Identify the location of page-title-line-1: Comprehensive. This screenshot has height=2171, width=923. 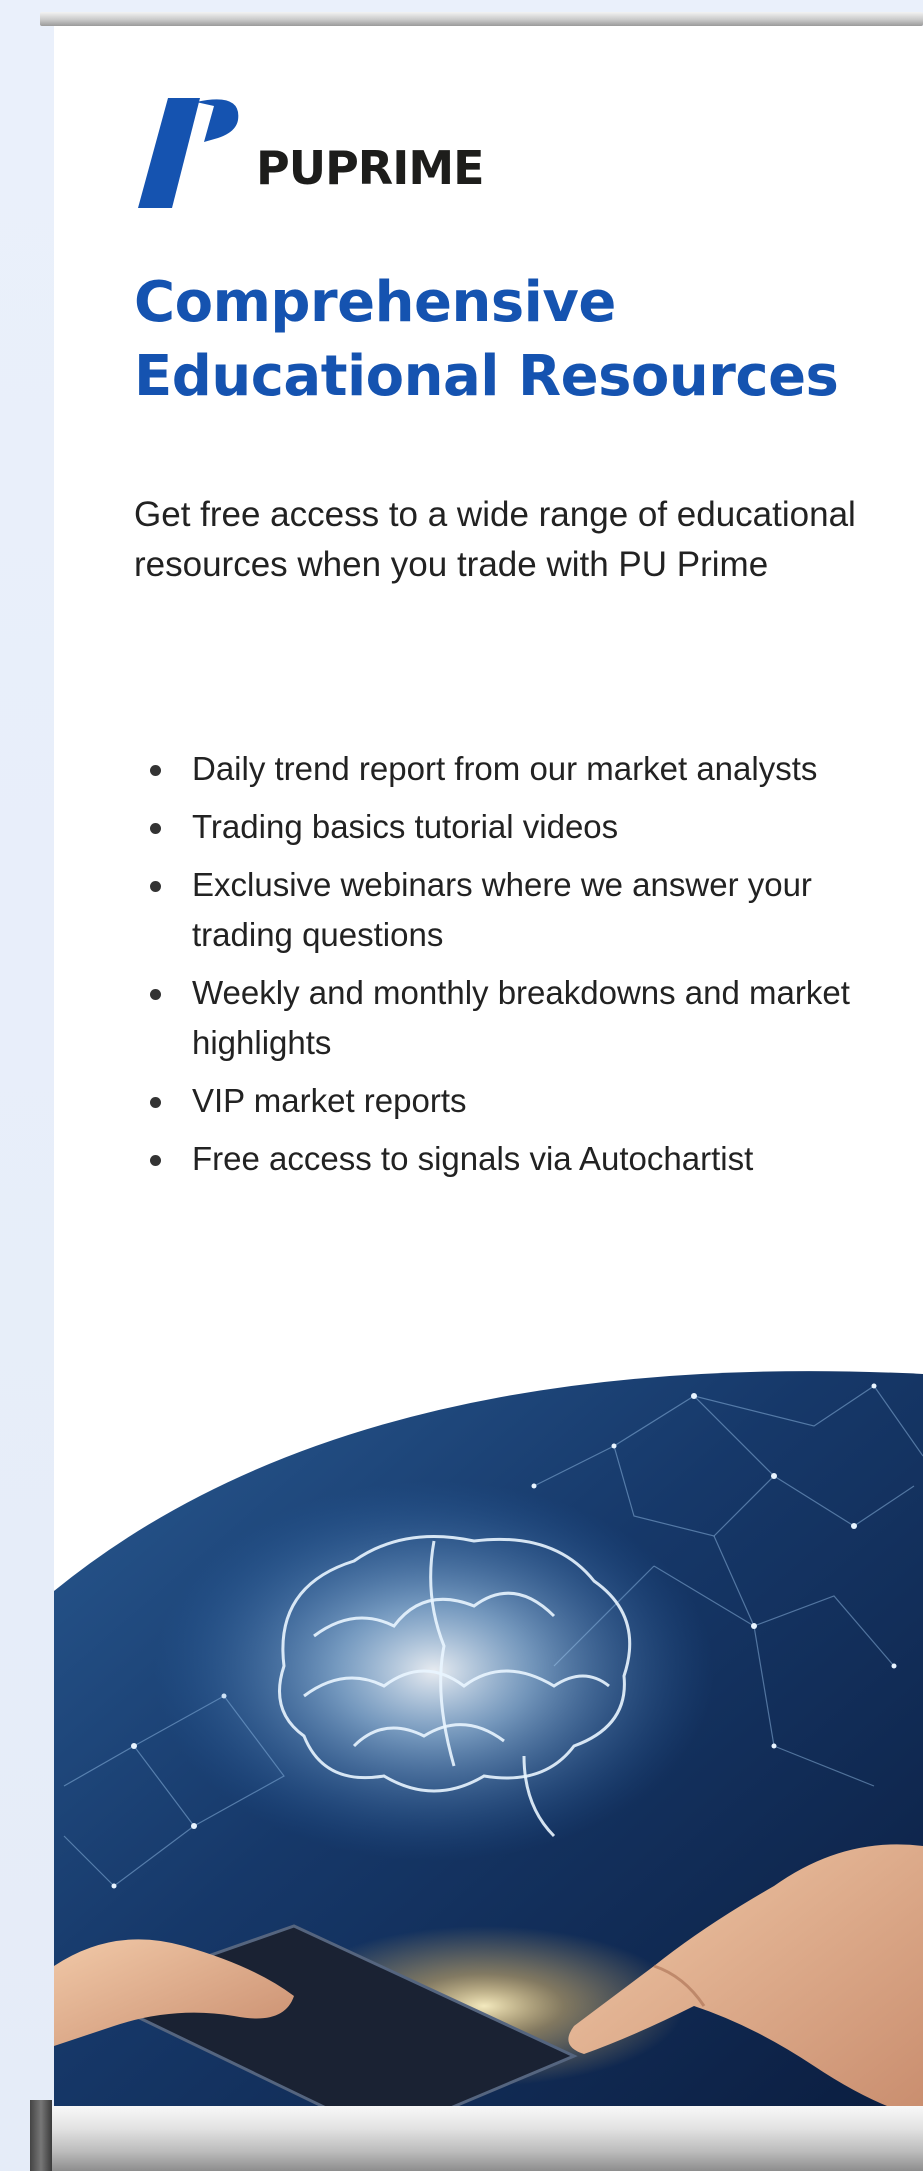
(375, 302).